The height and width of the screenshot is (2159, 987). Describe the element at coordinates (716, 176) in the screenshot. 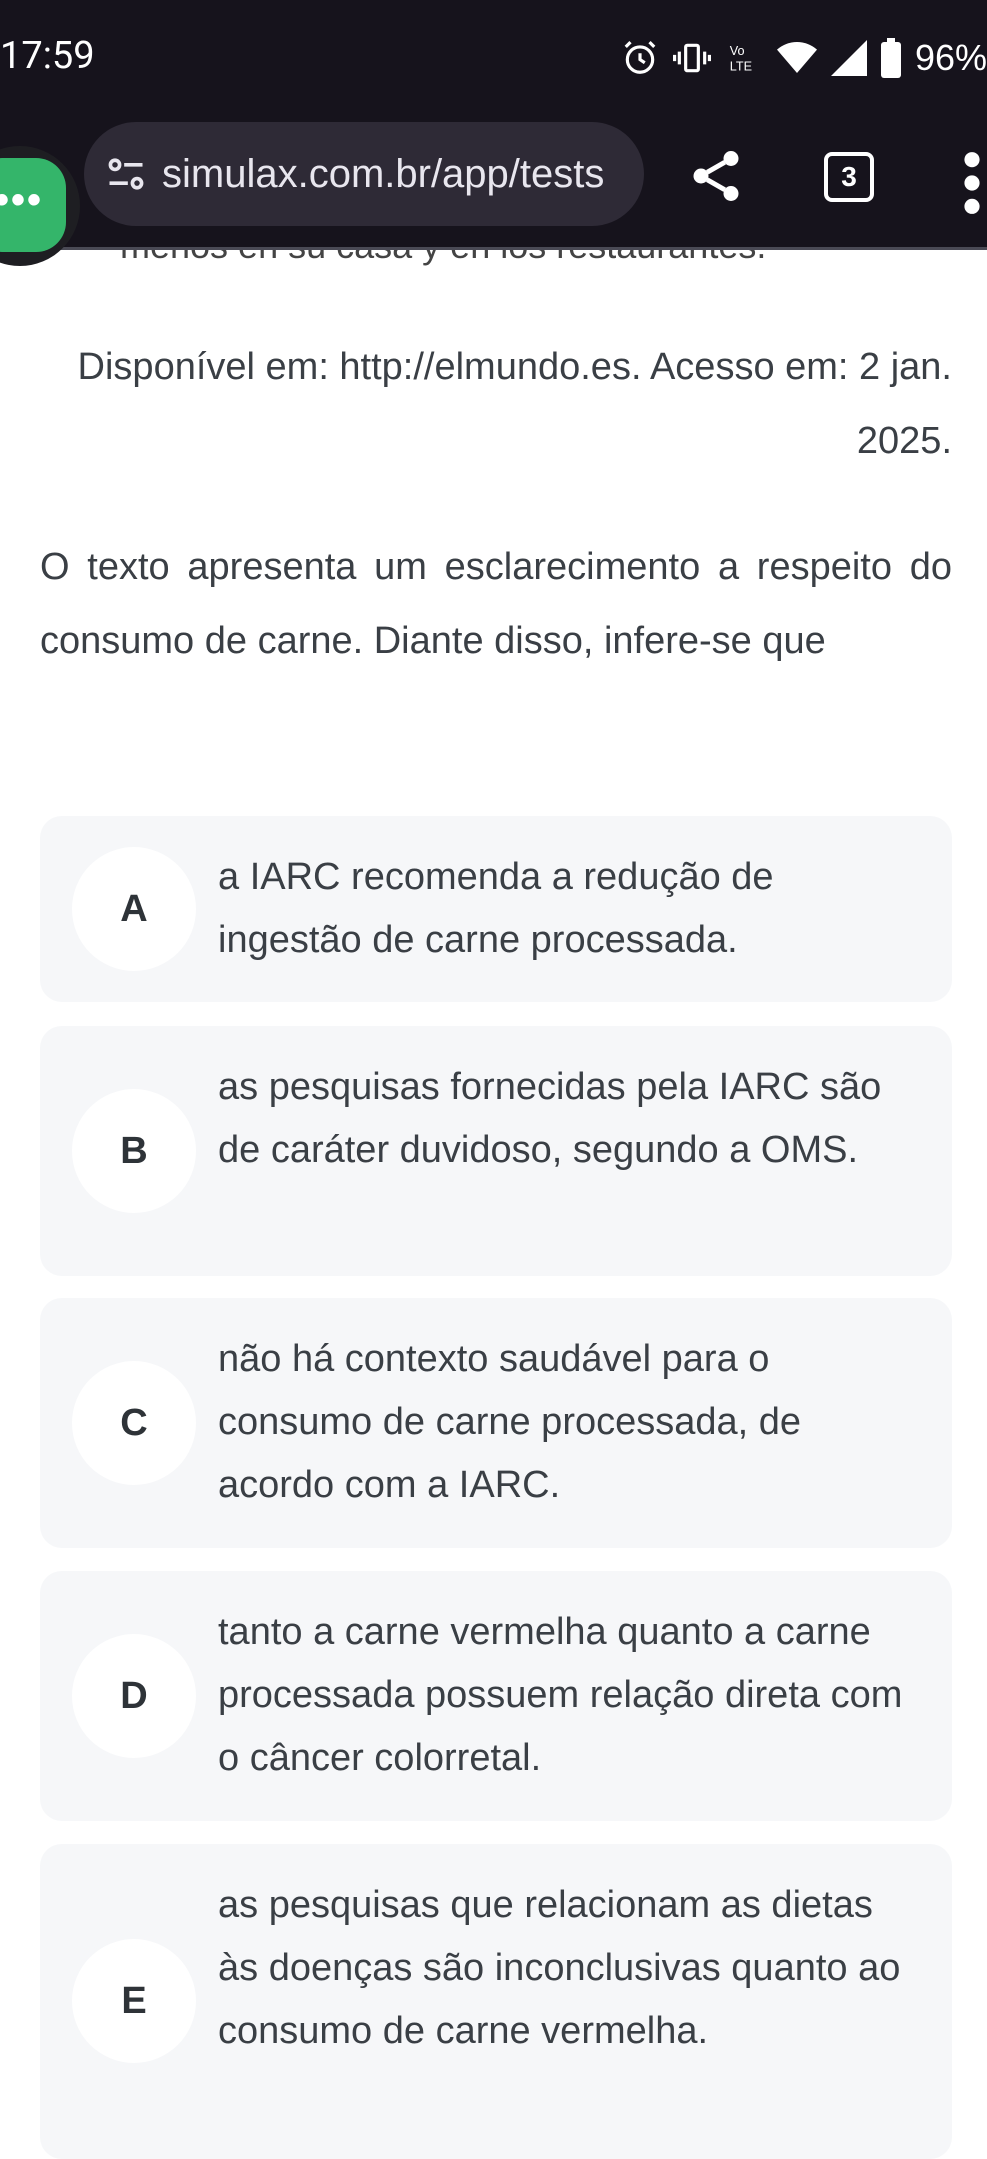

I see `share-icon` at that location.